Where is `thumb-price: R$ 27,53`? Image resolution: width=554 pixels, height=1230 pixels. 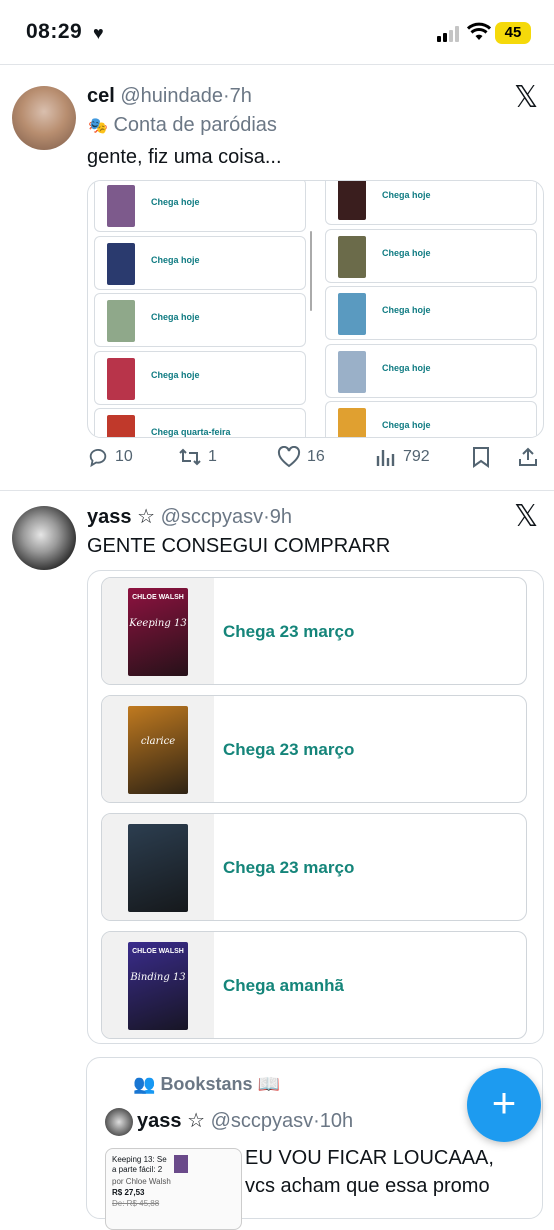 thumb-price: R$ 27,53 is located at coordinates (128, 1192).